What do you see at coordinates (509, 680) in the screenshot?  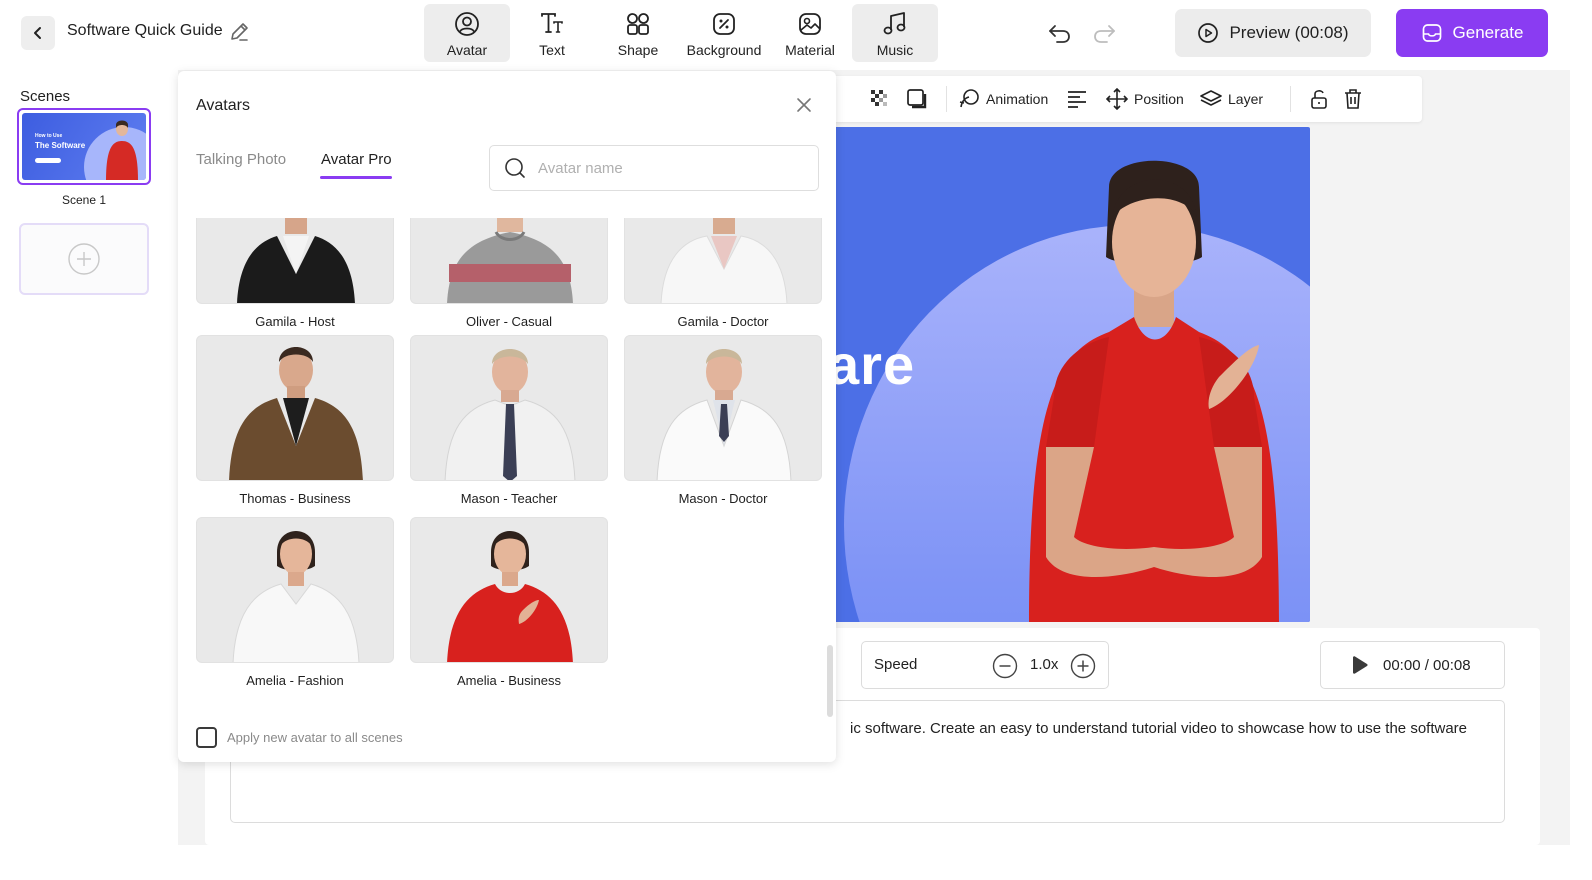 I see `avatar-name: Amelia - Business` at bounding box center [509, 680].